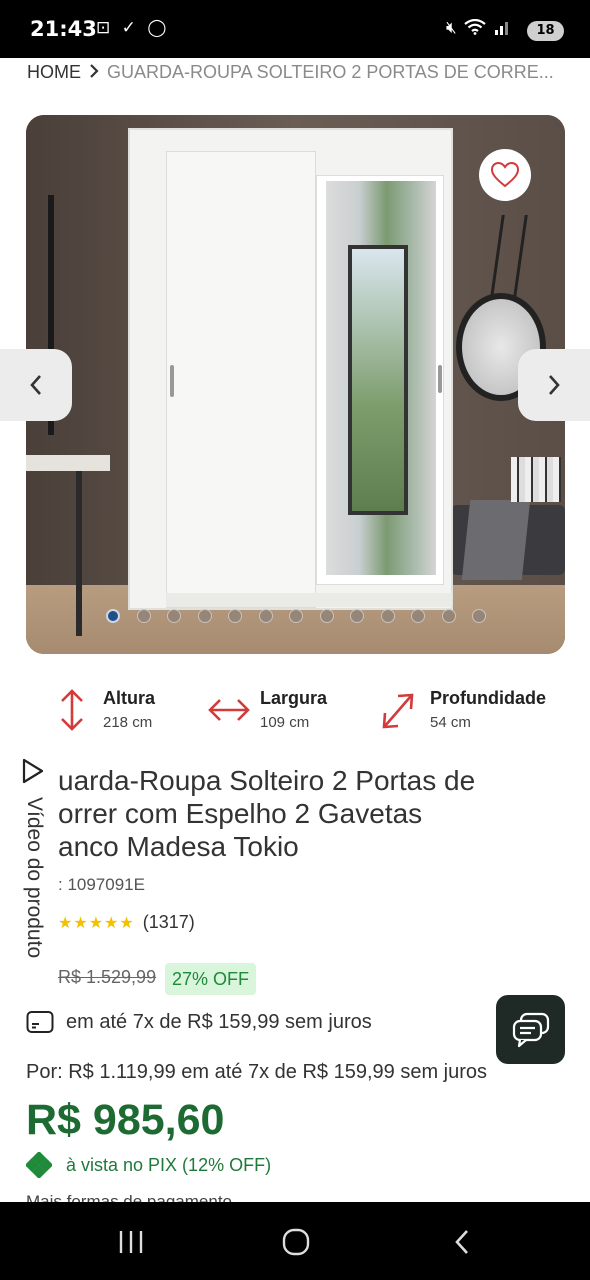 This screenshot has height=1280, width=590. I want to click on dimension-height-value: 218 cm, so click(128, 722).